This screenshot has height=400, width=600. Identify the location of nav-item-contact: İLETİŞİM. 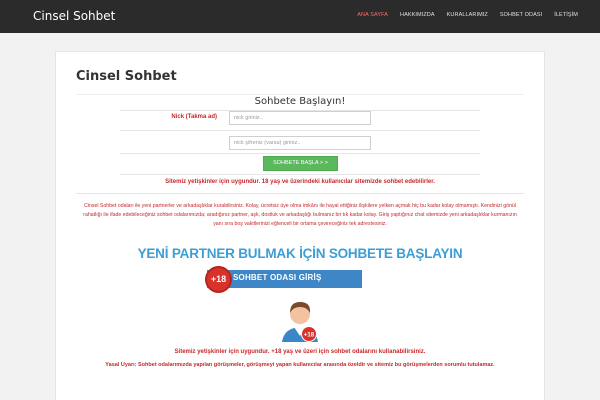
(566, 15).